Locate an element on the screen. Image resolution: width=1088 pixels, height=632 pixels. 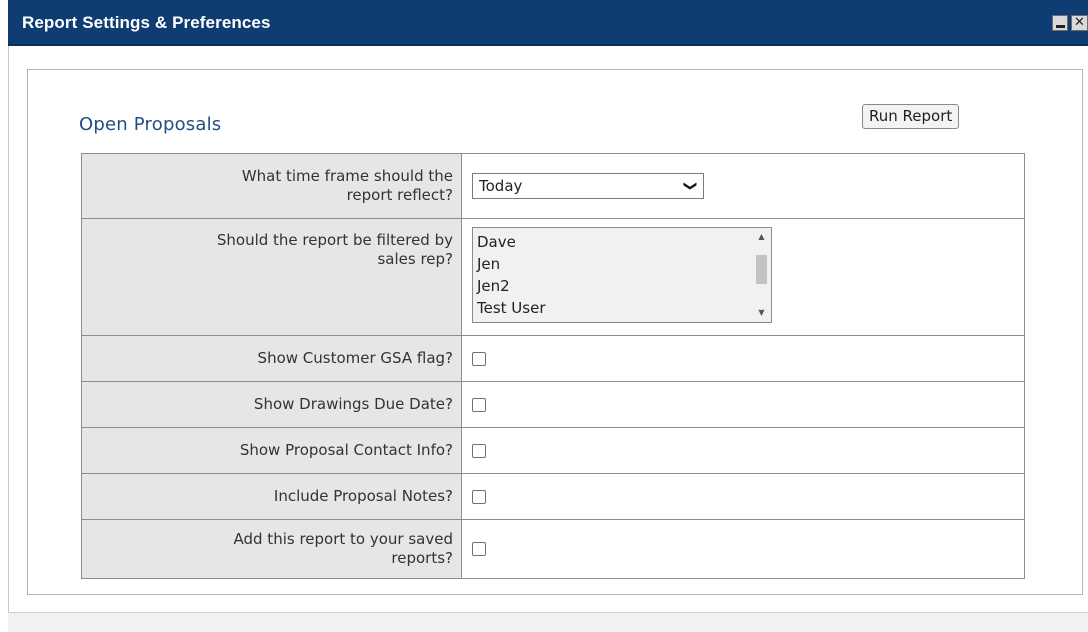
gsa-flag-label: Show Customer GSA flag? is located at coordinates (271, 358).